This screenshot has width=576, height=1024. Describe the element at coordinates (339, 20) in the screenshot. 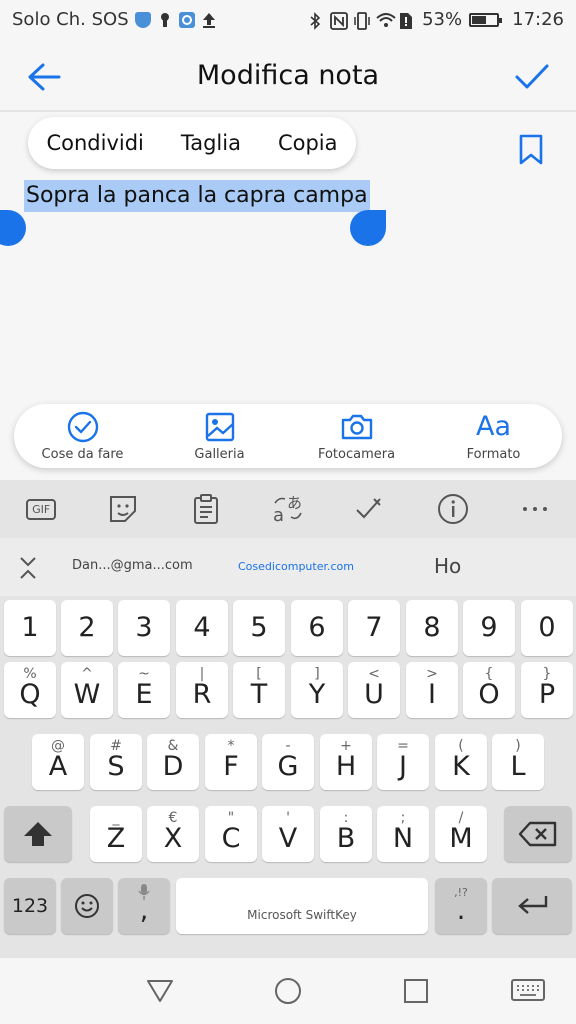

I see `nfc-icon` at that location.